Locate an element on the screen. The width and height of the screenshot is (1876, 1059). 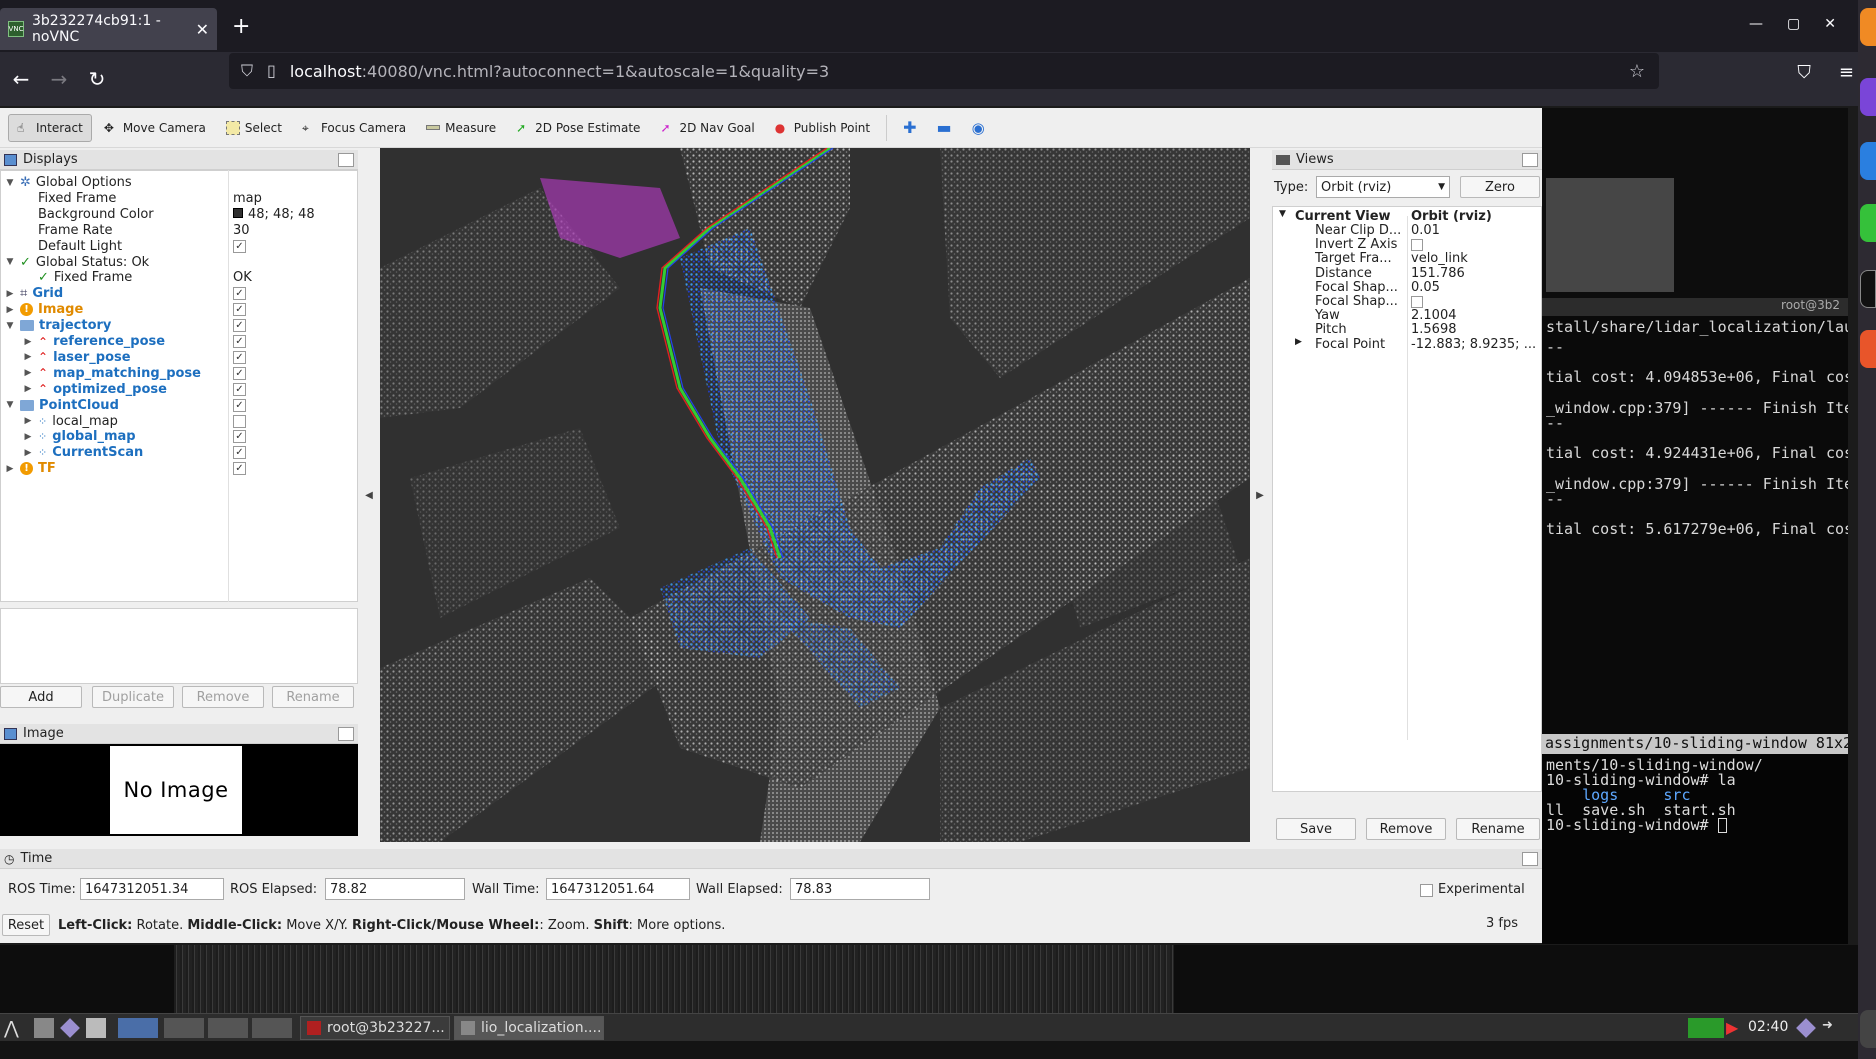
zero-button: Zero is located at coordinates (1500, 187).